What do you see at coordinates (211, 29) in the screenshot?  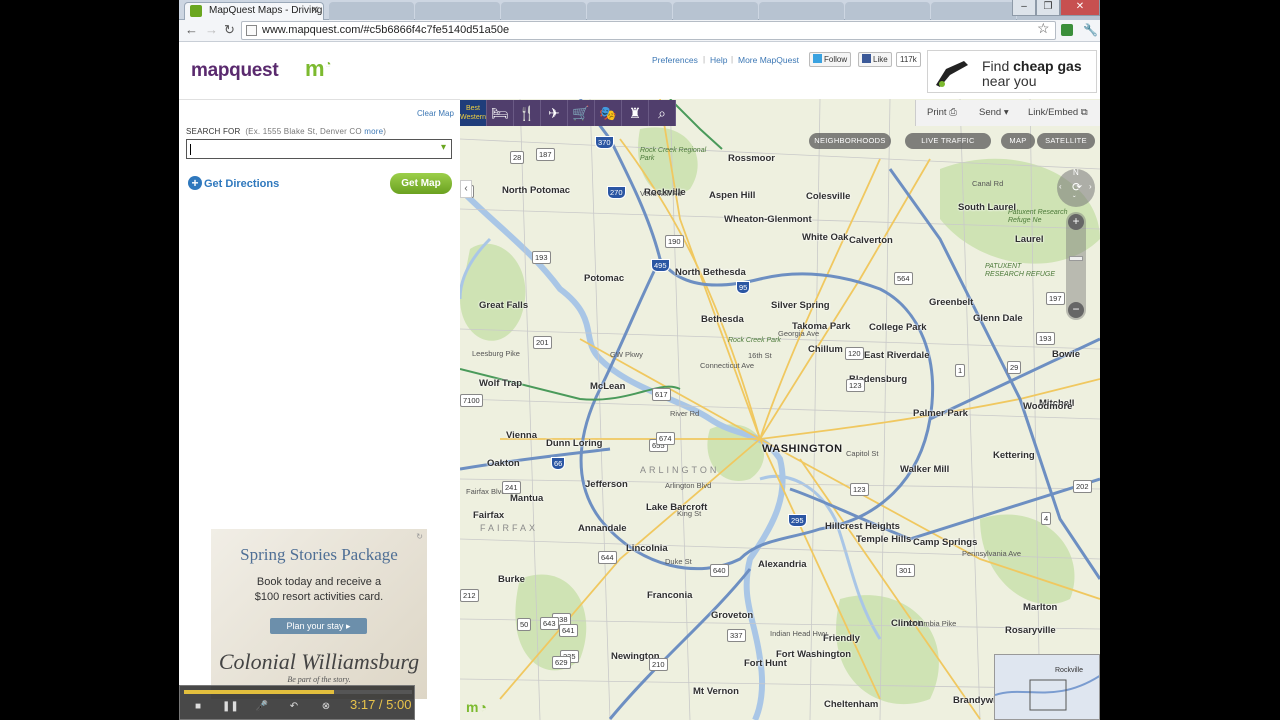 I see `forward-icon: →` at bounding box center [211, 29].